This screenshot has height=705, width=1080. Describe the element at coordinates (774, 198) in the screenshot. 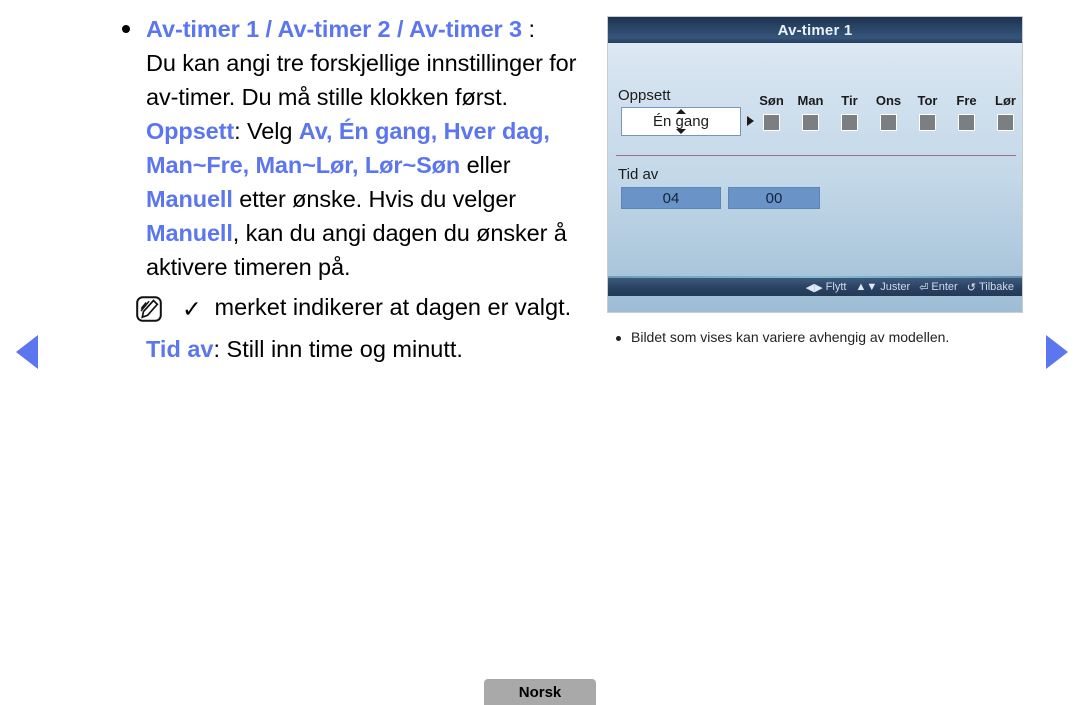

I see `osd-minute-field: 00` at that location.